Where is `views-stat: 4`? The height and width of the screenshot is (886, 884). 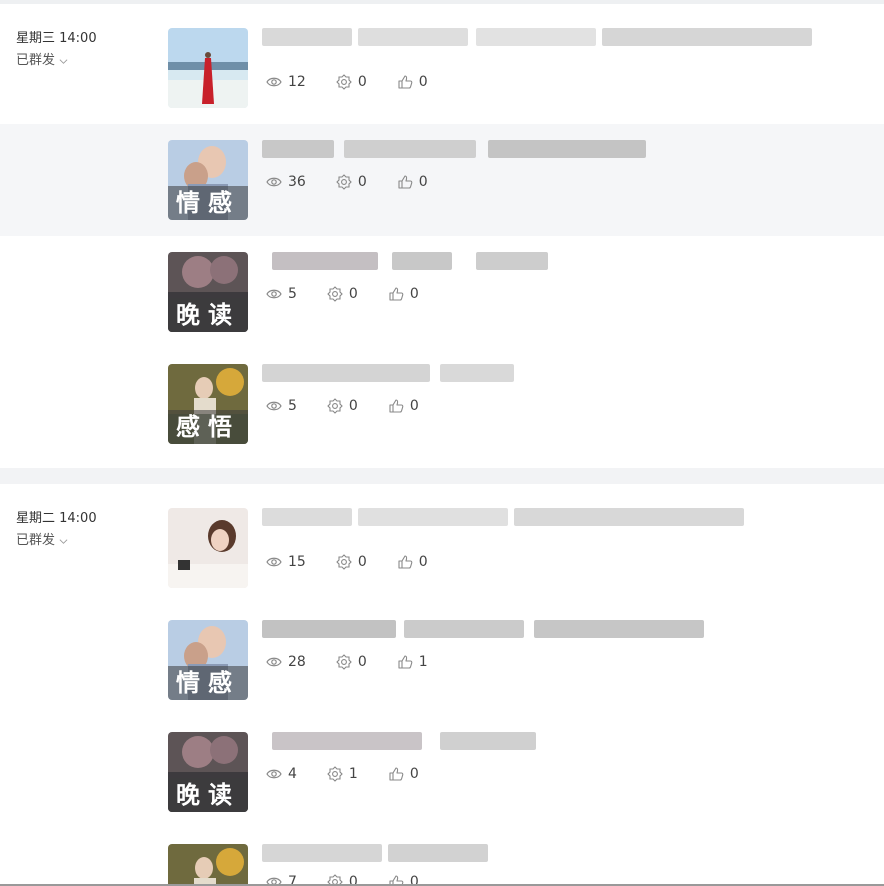
views-stat: 4 is located at coordinates (281, 774).